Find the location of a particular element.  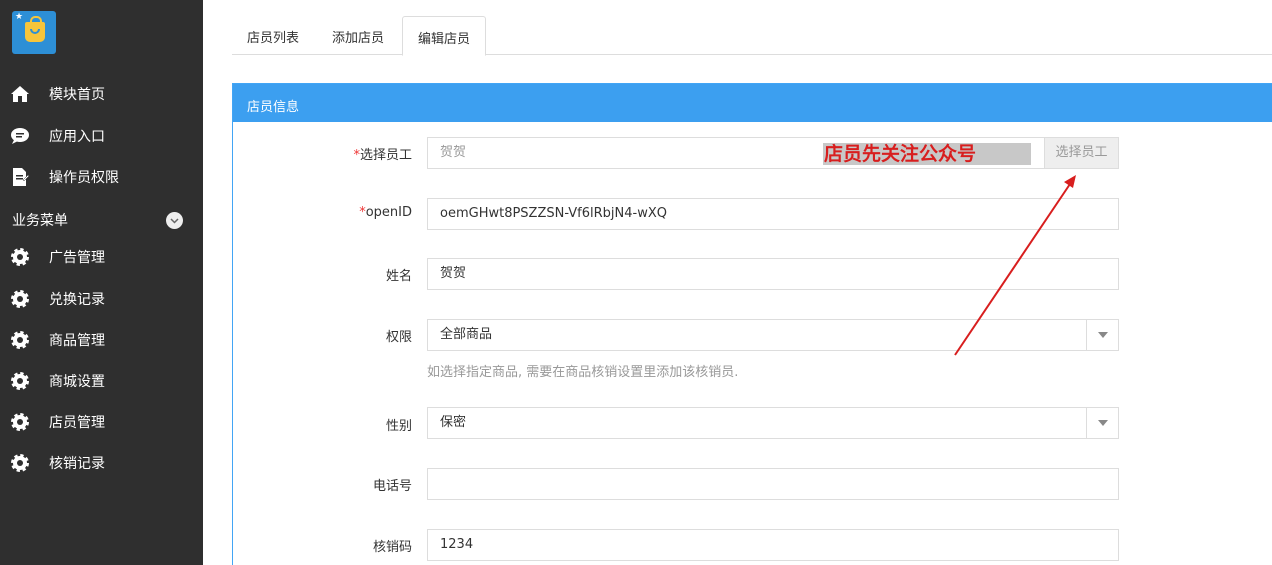

sidebar-item-label: 店员管理 is located at coordinates (77, 423).